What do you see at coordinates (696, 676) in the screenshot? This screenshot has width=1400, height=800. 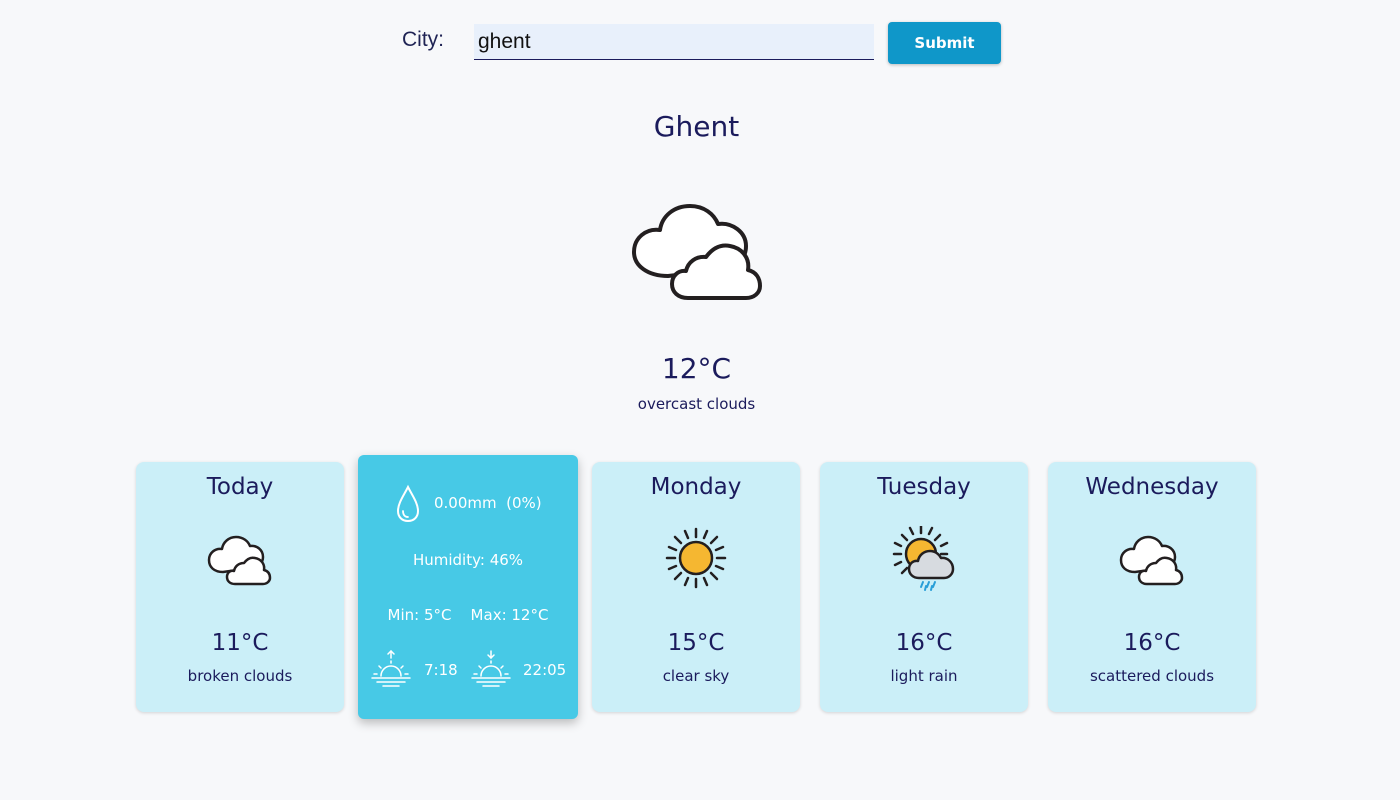 I see `card-description: clear sky` at bounding box center [696, 676].